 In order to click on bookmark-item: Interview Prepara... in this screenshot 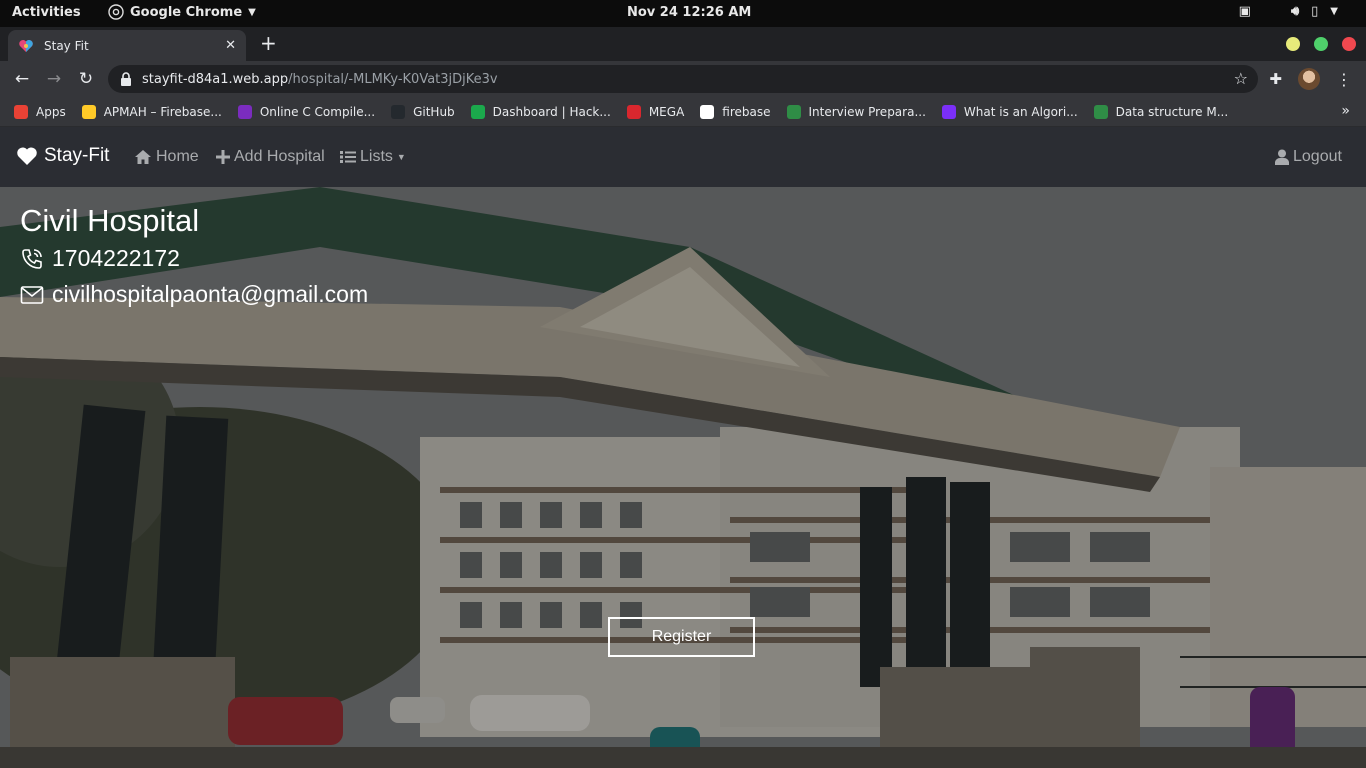, I will do `click(856, 111)`.